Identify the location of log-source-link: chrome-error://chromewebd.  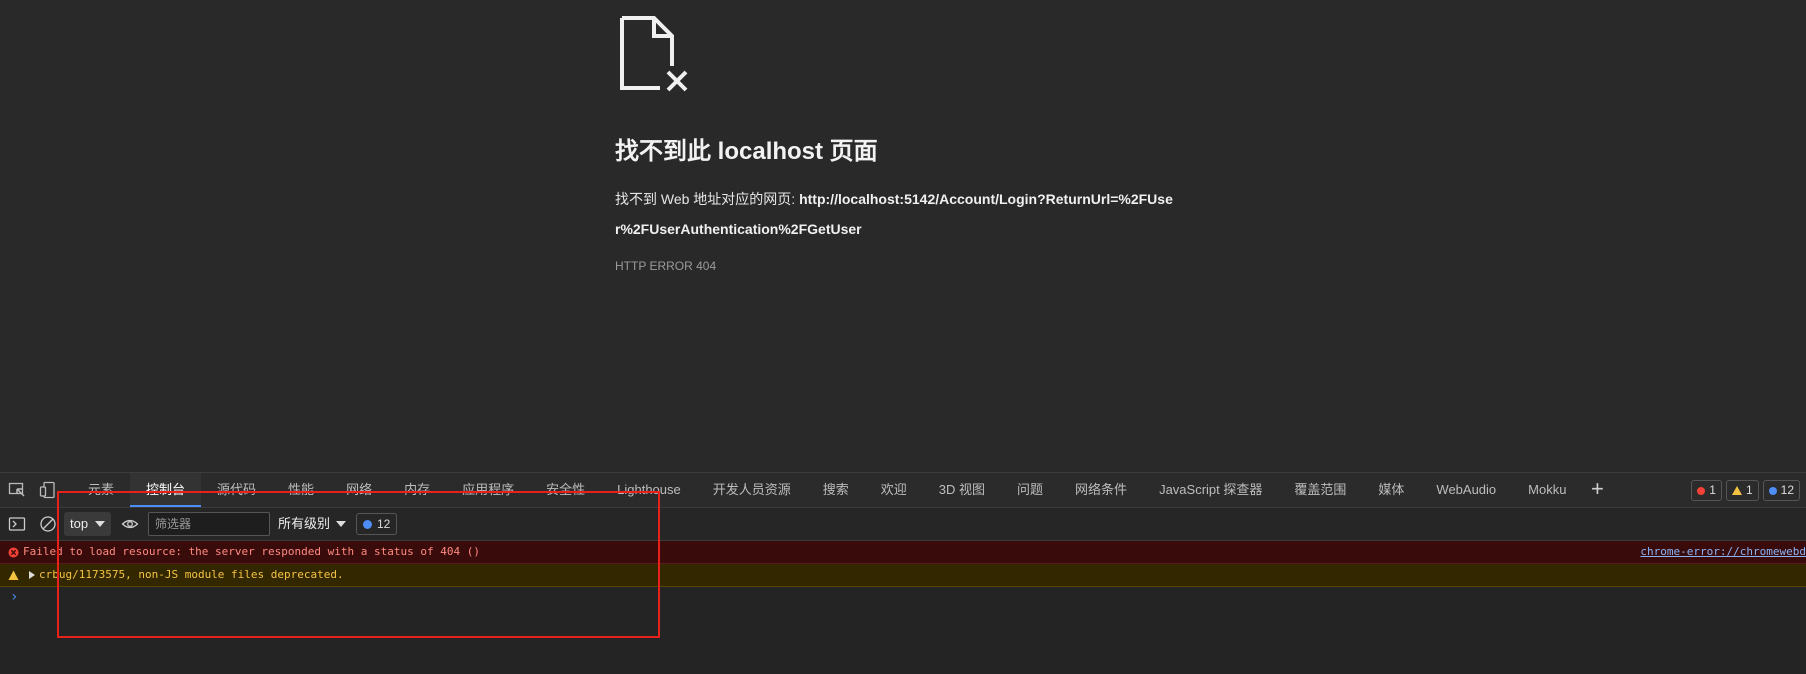
(1723, 552).